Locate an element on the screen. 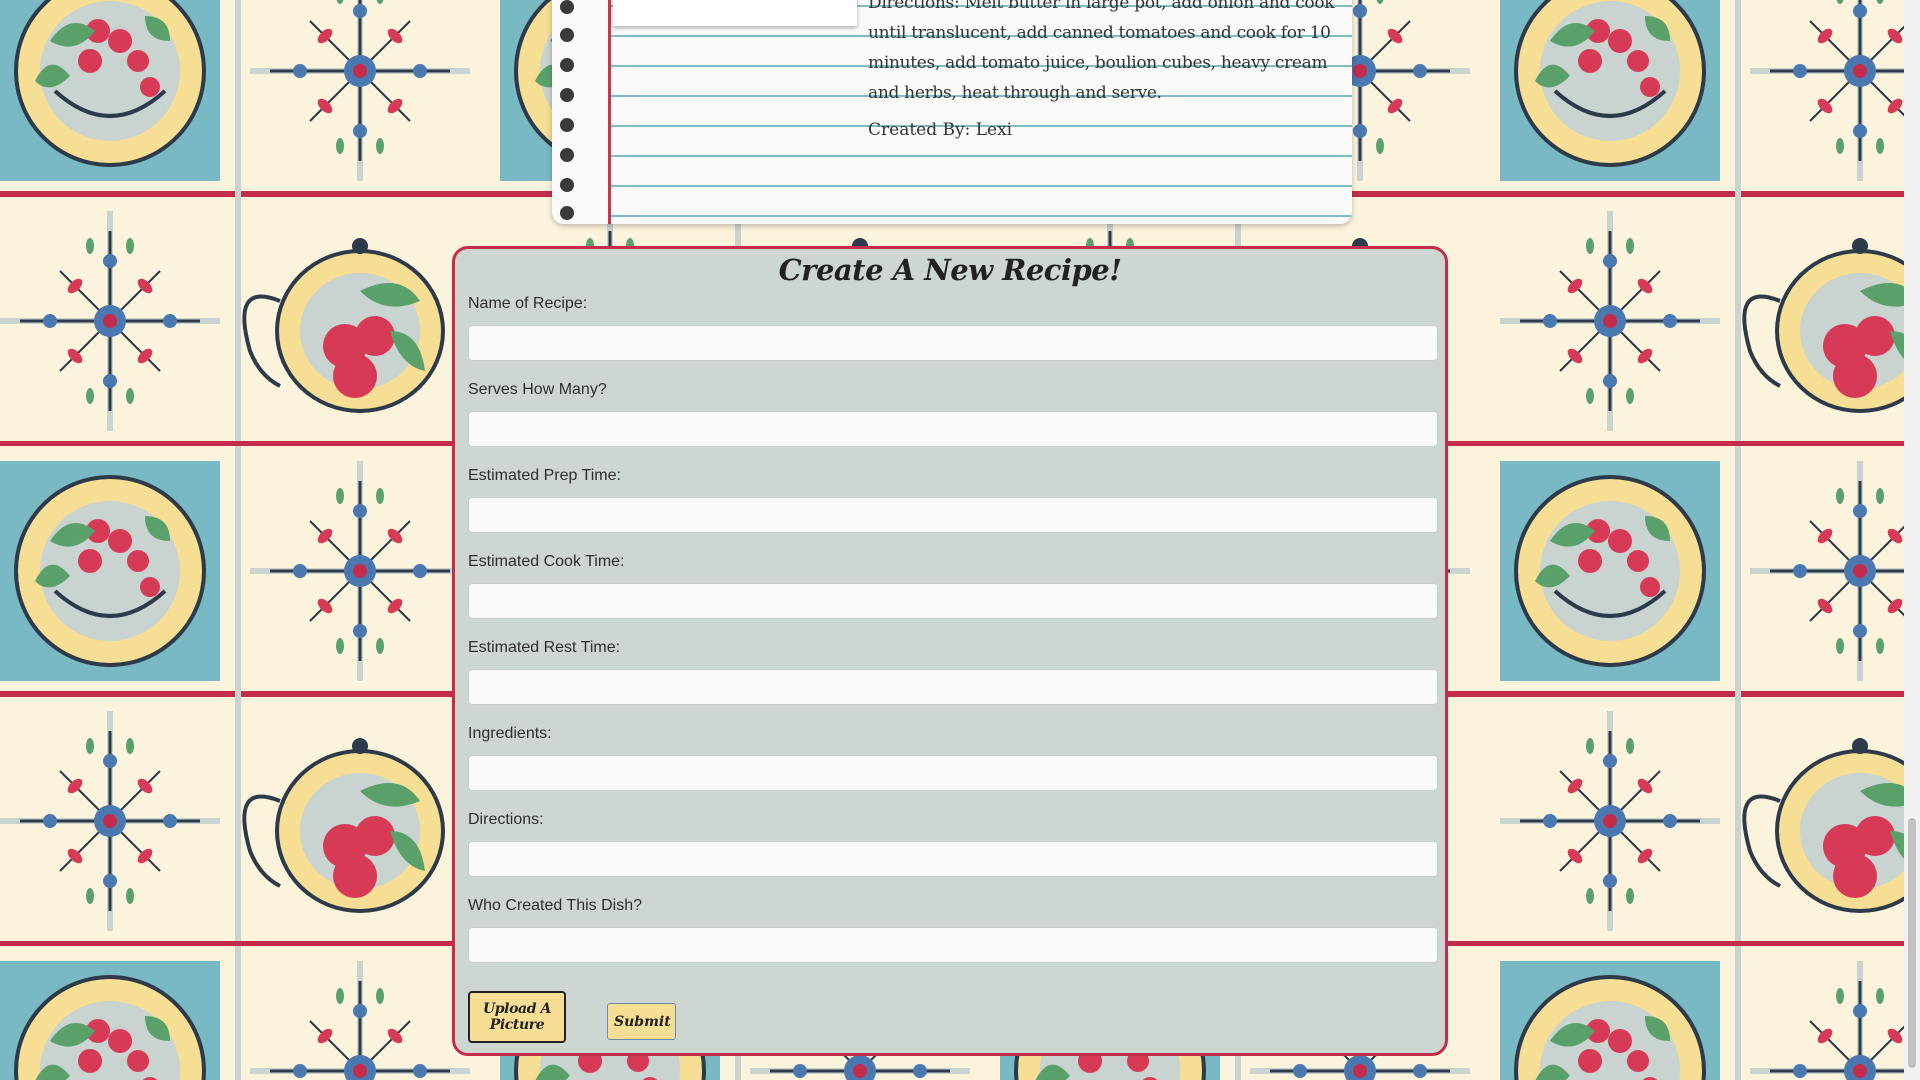 This screenshot has height=1080, width=1920. recipe-creator-text: Created By: Lexi is located at coordinates (940, 130).